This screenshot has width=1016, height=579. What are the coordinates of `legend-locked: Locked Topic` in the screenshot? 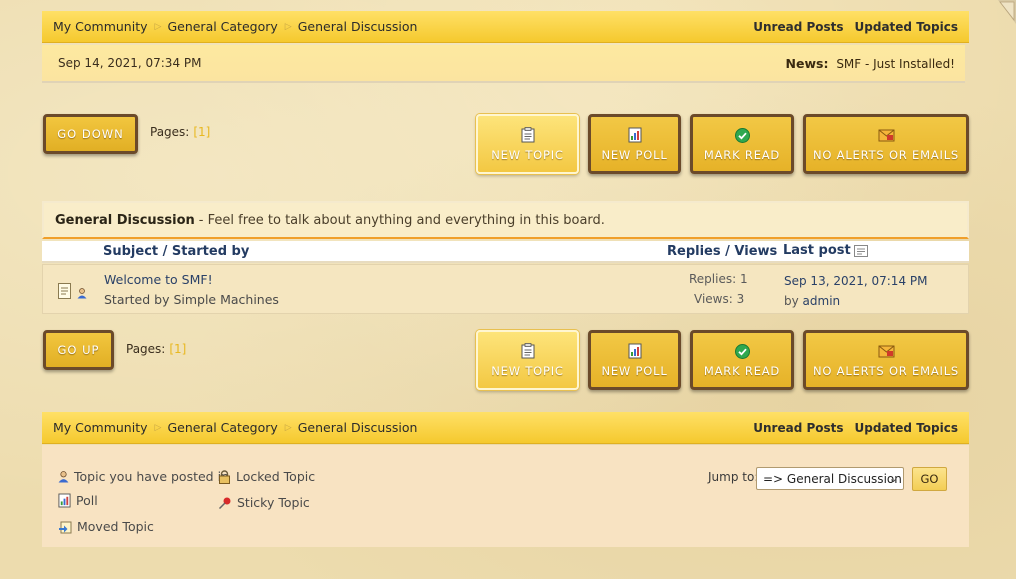 It's located at (276, 476).